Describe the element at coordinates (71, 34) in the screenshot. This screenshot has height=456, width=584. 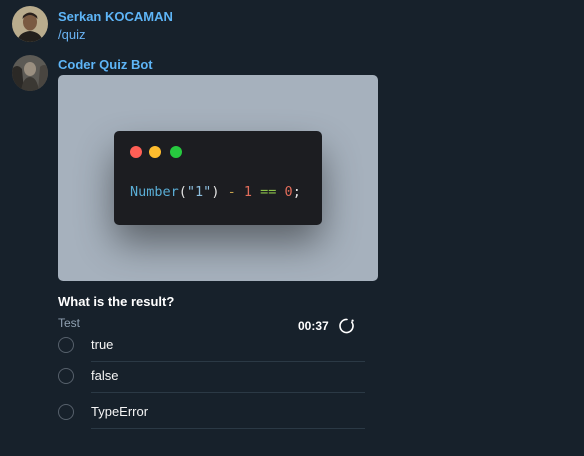
I see `message-text: /quiz` at that location.